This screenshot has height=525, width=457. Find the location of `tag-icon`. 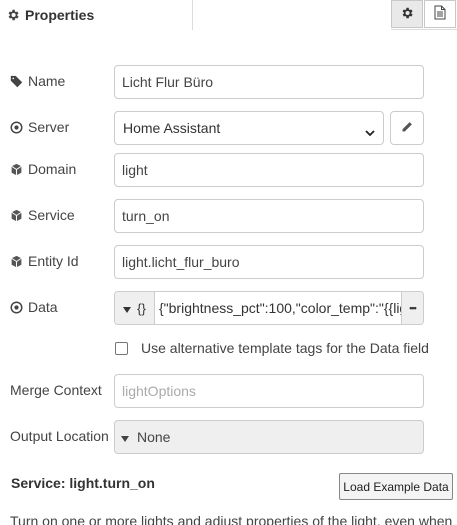

tag-icon is located at coordinates (16, 81).